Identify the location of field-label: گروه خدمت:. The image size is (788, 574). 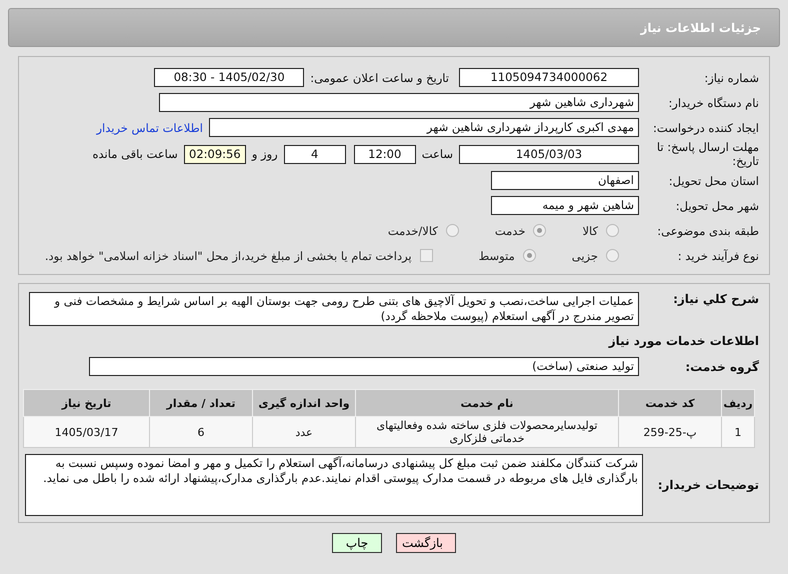
(722, 367).